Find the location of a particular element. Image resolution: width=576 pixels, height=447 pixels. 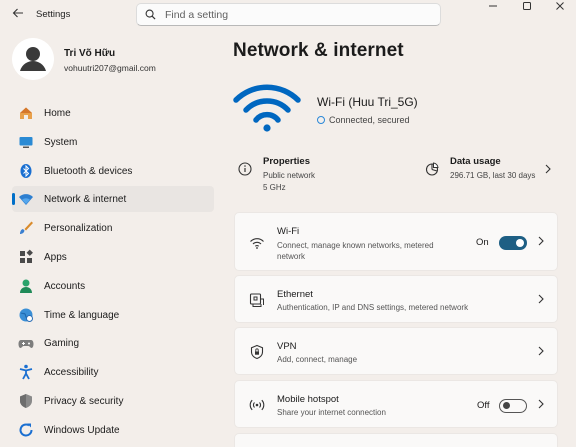

pie-chart-icon is located at coordinates (432, 169).